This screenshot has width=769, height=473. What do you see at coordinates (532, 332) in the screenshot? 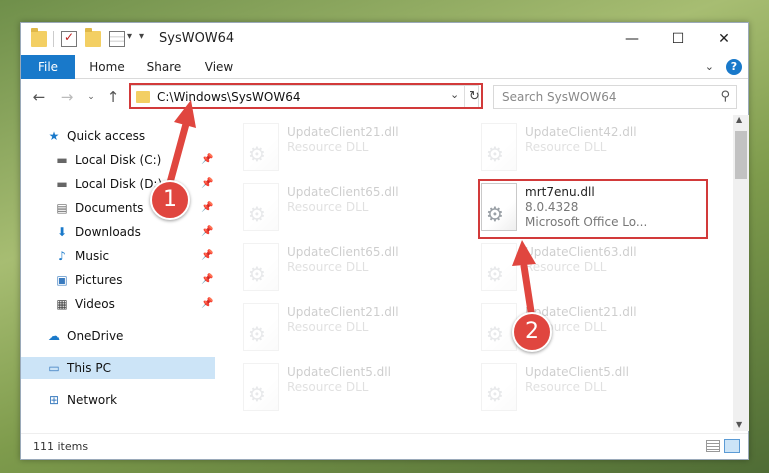
I see `step-callout-2: 2` at bounding box center [532, 332].